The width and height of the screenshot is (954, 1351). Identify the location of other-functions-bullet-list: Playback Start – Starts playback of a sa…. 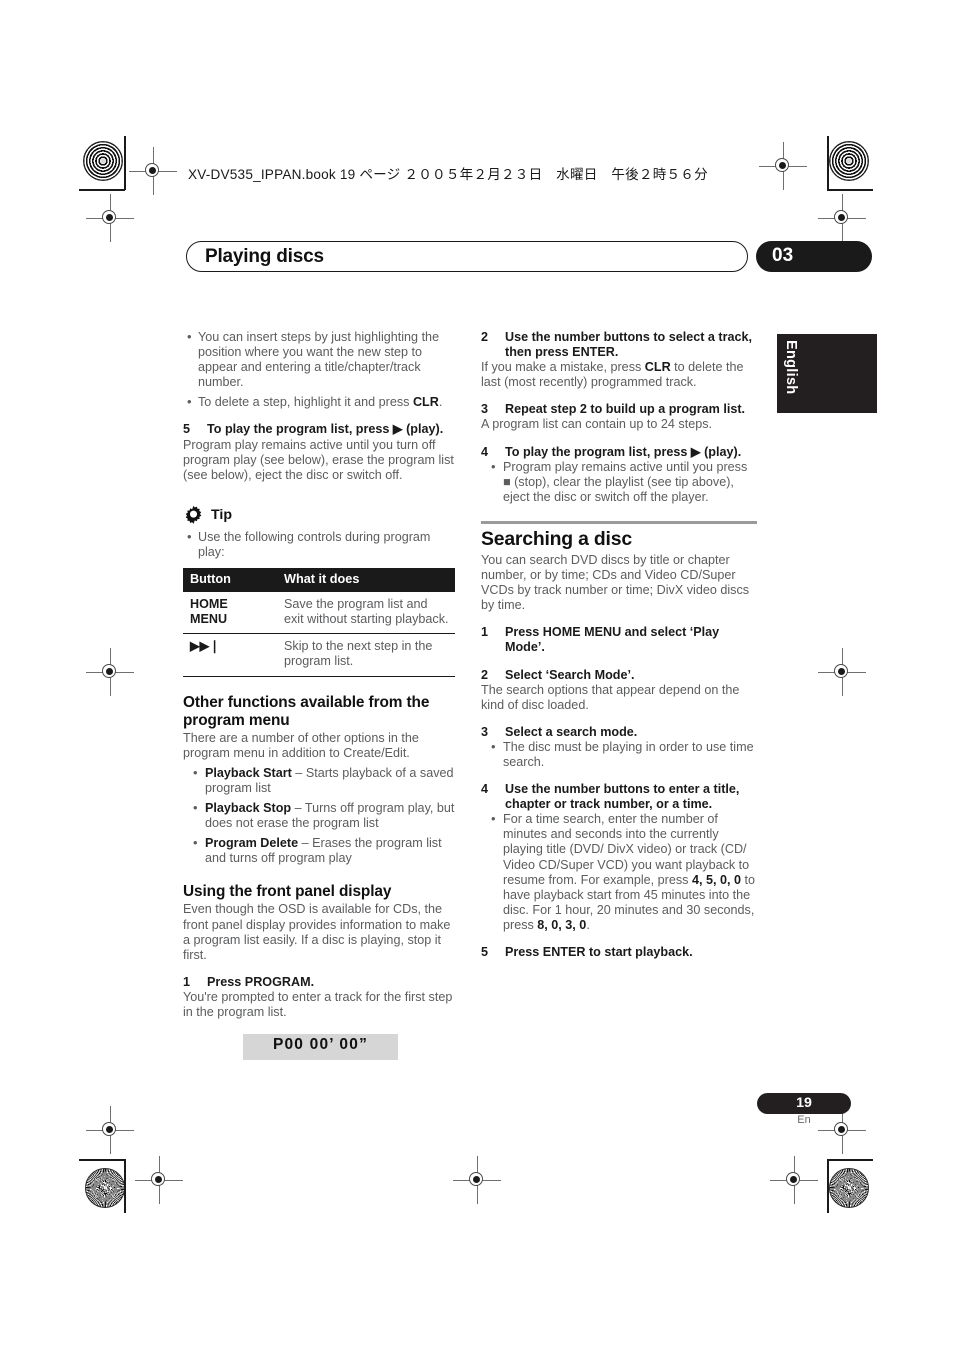
(321, 815).